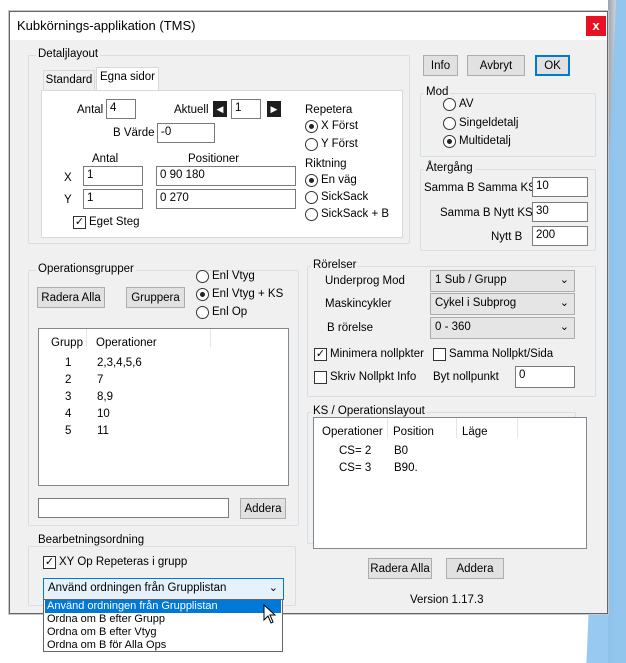 This screenshot has height=663, width=626. Describe the element at coordinates (440, 65) in the screenshot. I see `info-button: Info` at that location.